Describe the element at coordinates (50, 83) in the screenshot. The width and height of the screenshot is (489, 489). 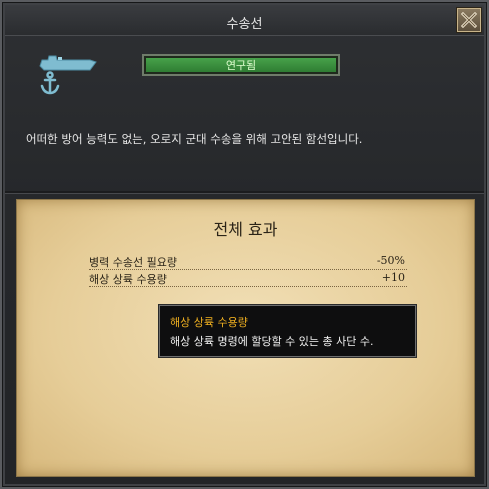
I see `anchor-icon` at that location.